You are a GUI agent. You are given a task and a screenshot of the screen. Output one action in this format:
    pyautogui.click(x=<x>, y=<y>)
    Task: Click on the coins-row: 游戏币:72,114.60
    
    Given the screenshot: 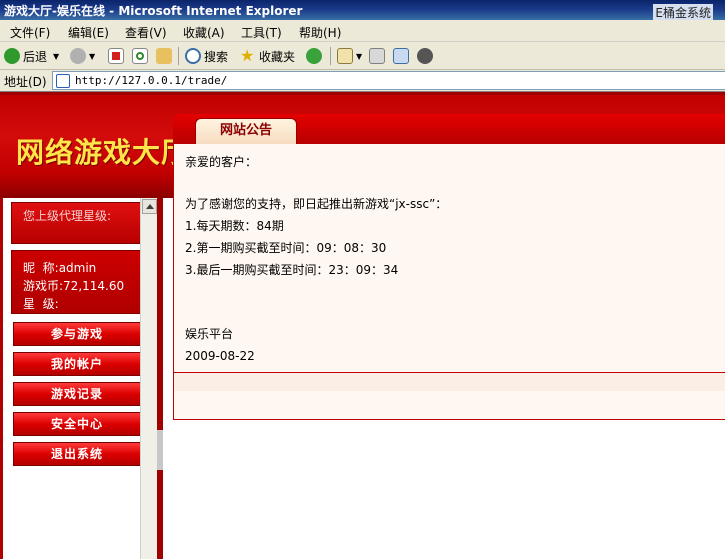 What is the action you would take?
    pyautogui.click(x=73, y=285)
    